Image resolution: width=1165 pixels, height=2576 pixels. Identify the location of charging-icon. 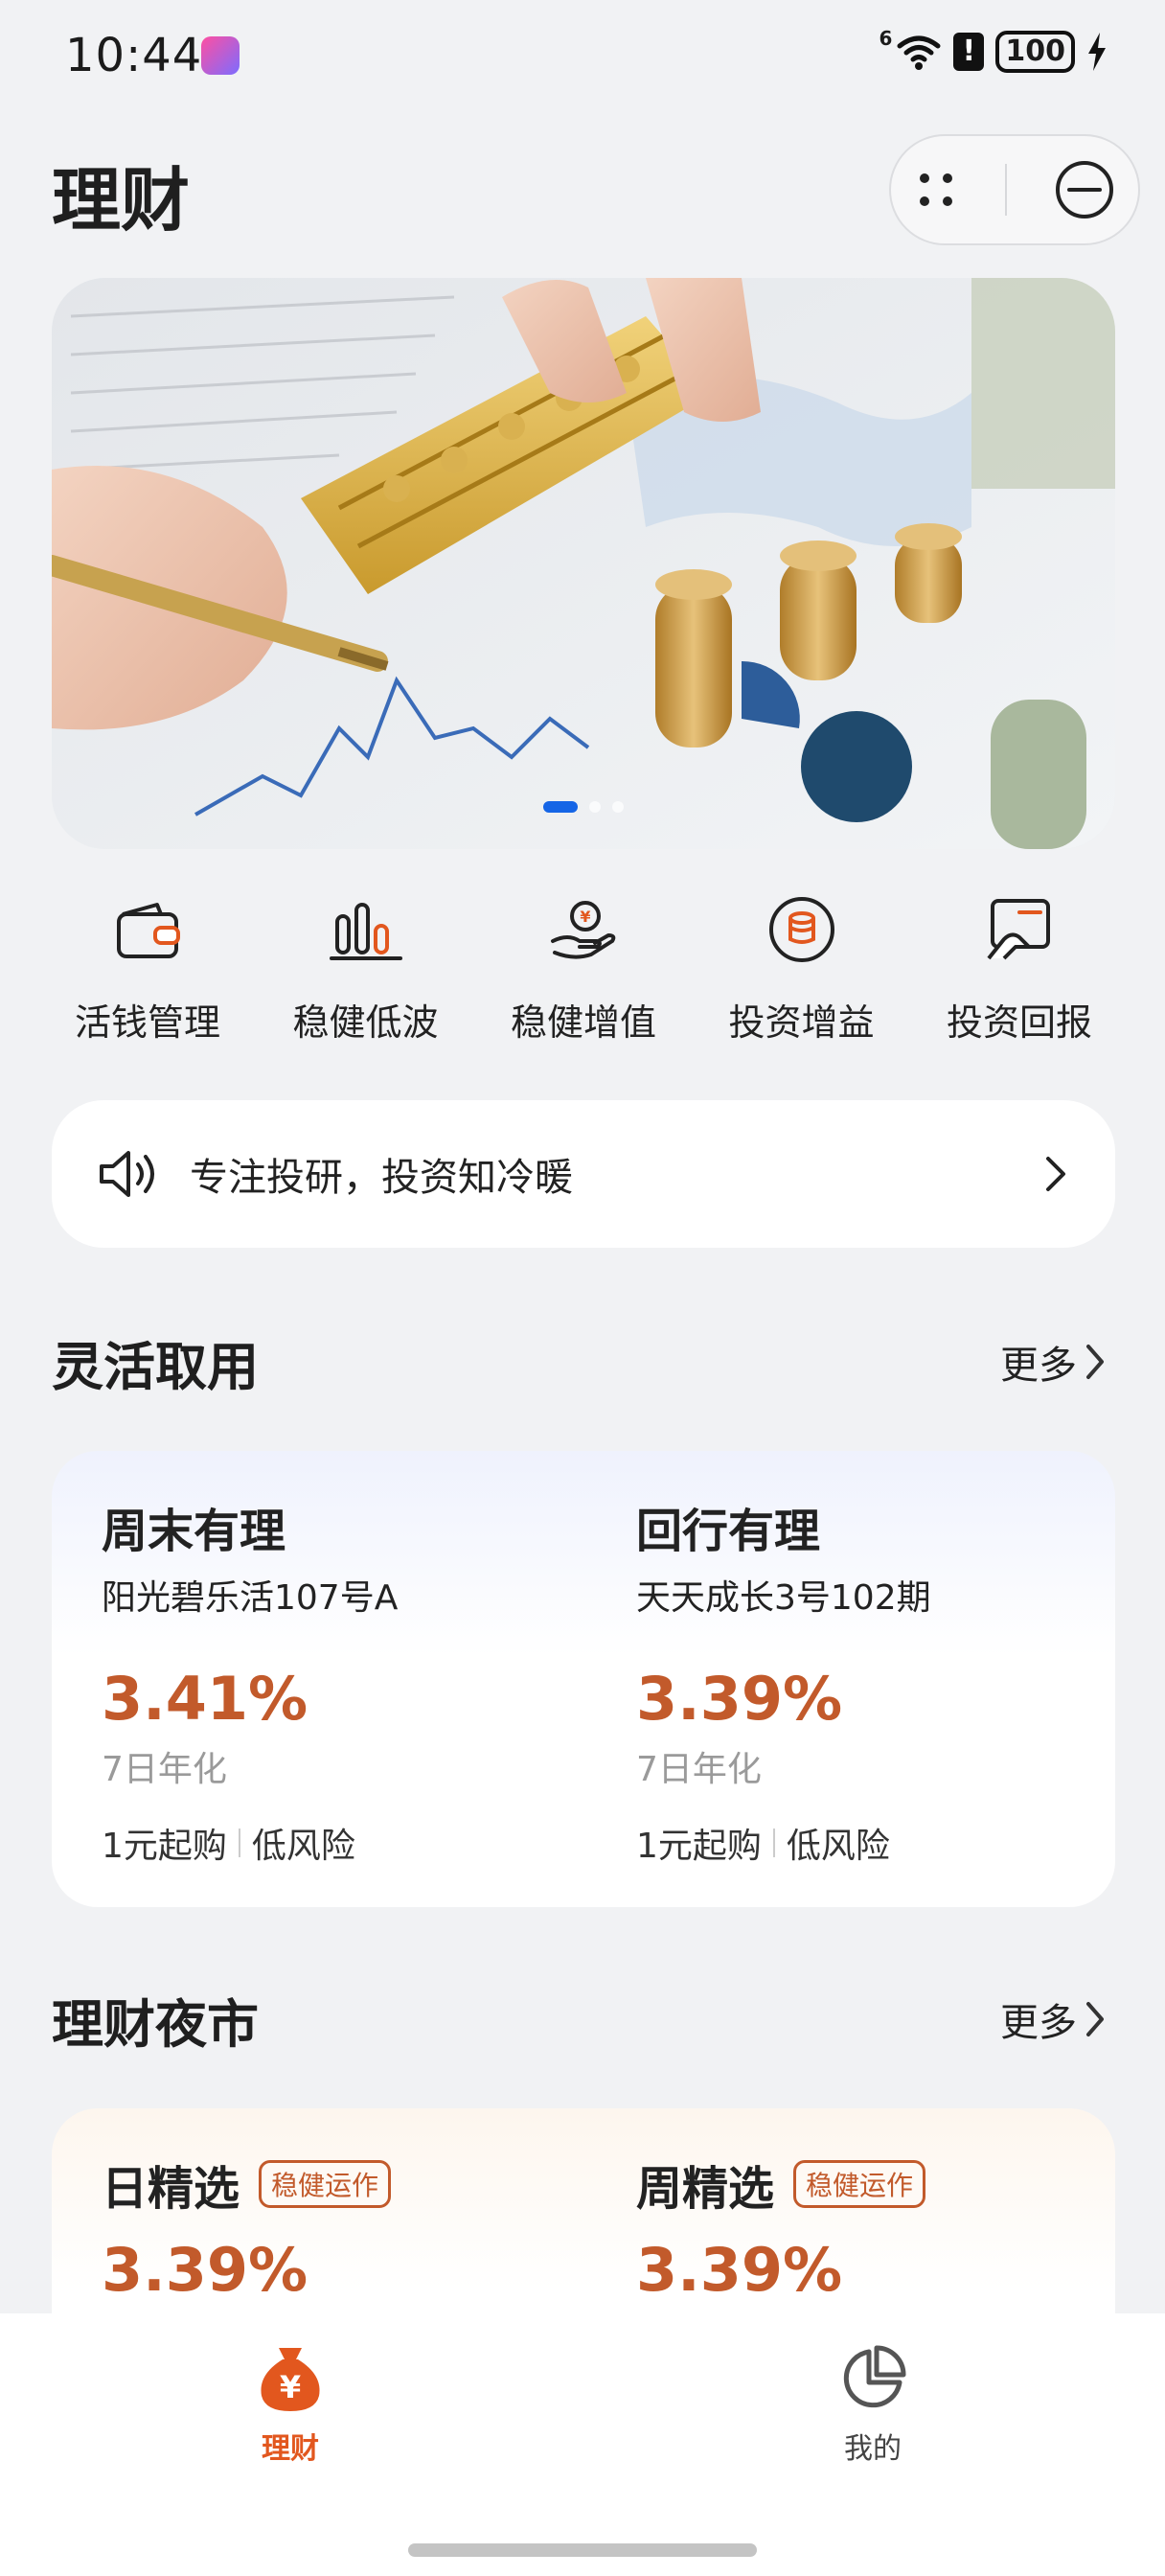
(1097, 52).